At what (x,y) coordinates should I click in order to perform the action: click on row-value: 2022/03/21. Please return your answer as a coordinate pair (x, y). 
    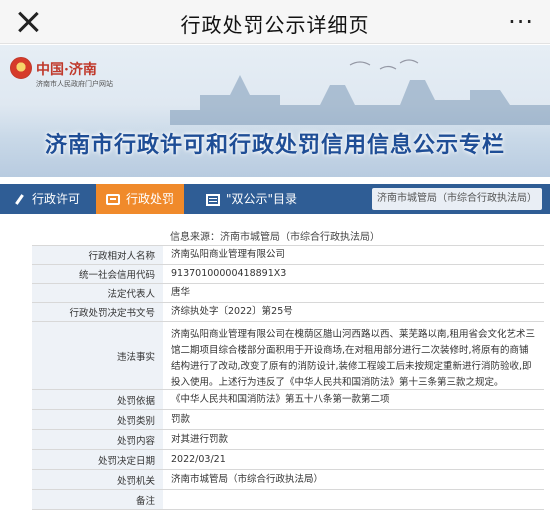
    Looking at the image, I should click on (198, 459).